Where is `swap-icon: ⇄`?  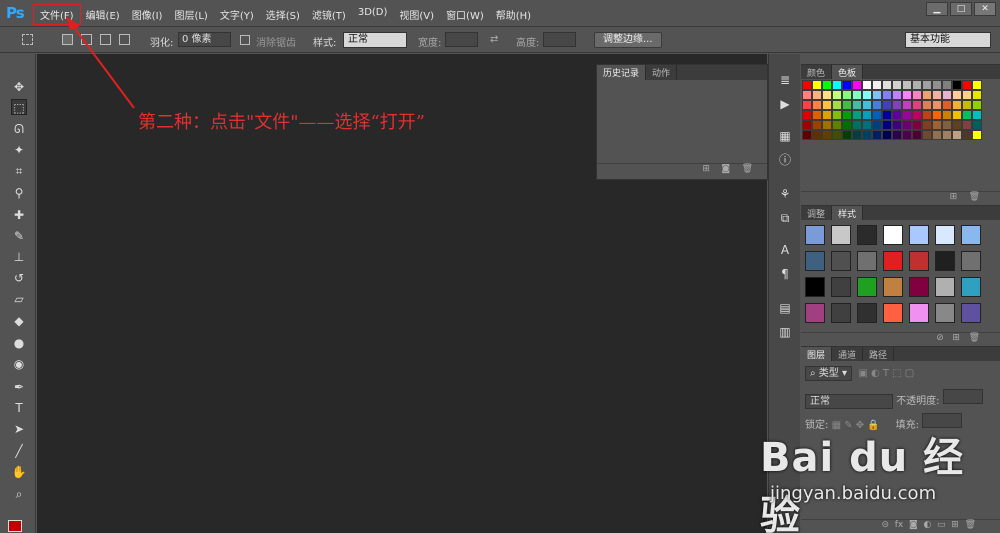 swap-icon: ⇄ is located at coordinates (494, 39).